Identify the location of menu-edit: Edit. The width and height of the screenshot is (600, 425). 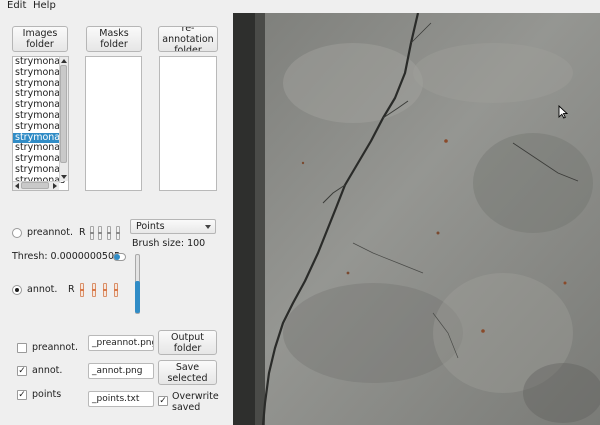
(16, 6).